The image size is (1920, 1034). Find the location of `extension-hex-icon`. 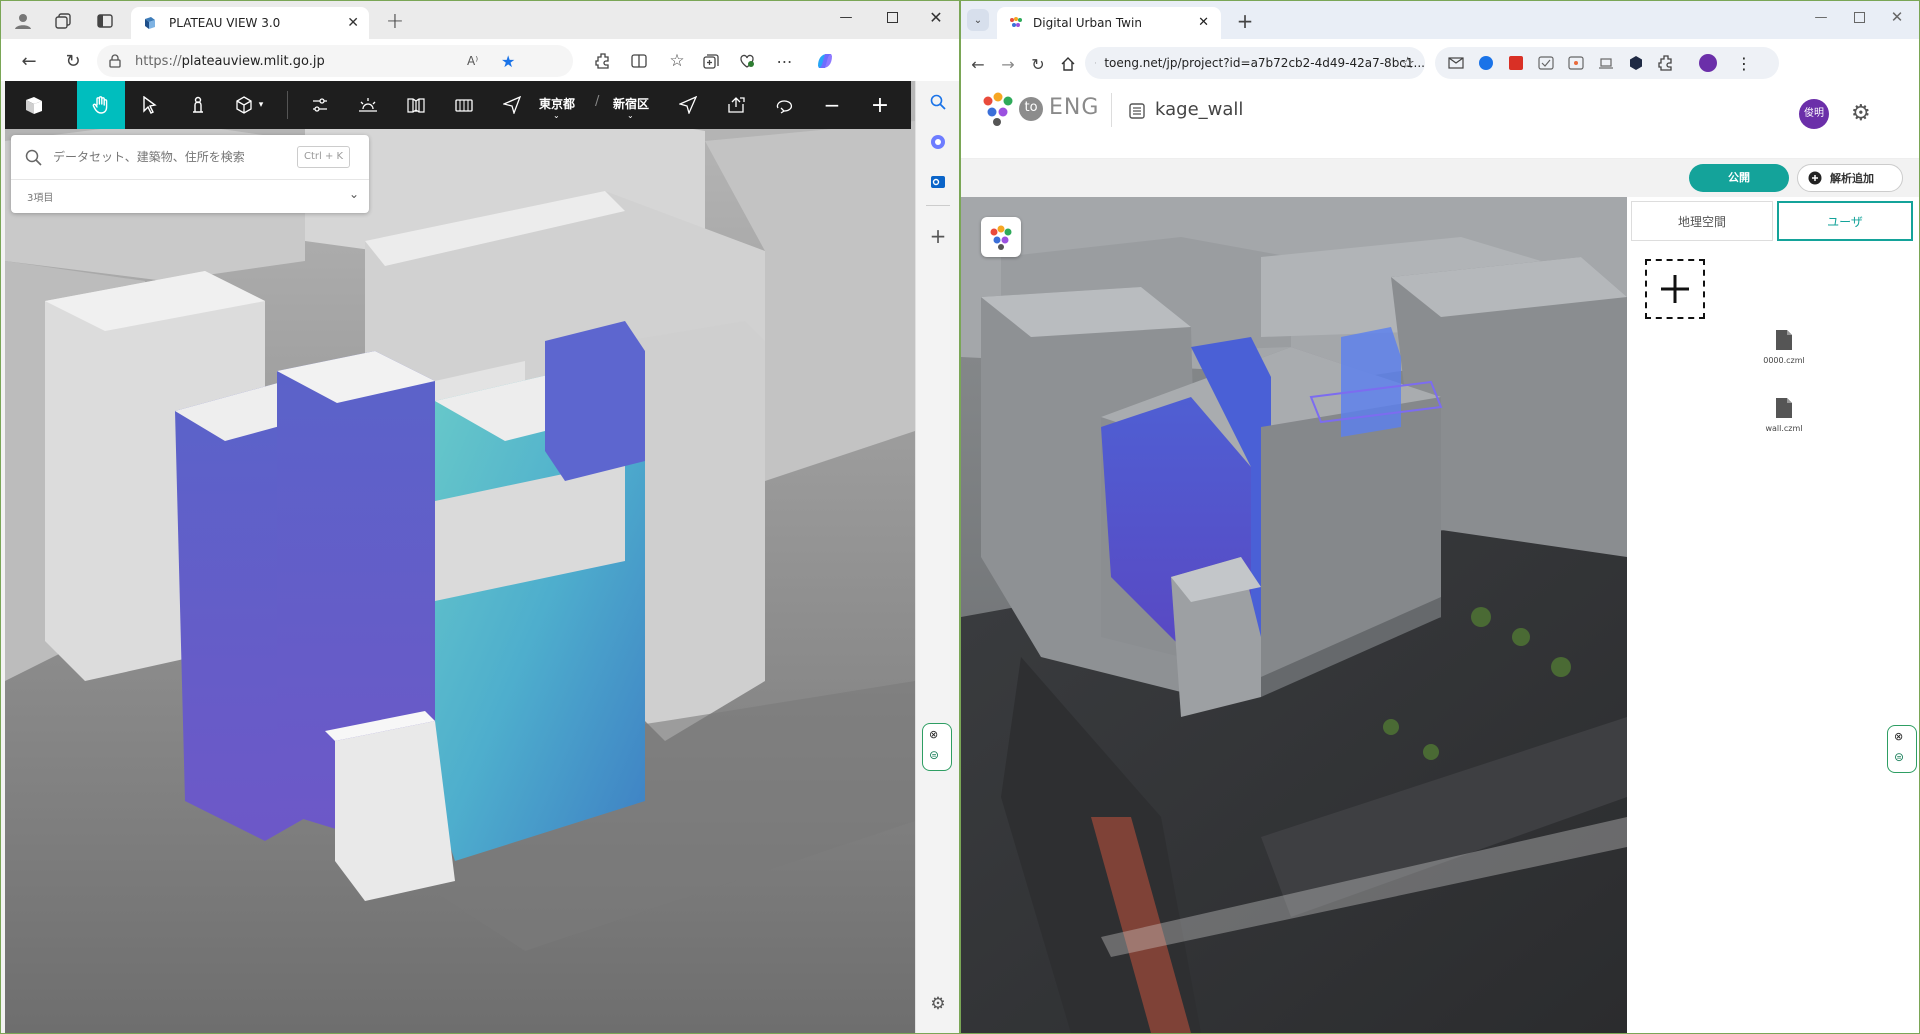

extension-hex-icon is located at coordinates (1636, 63).